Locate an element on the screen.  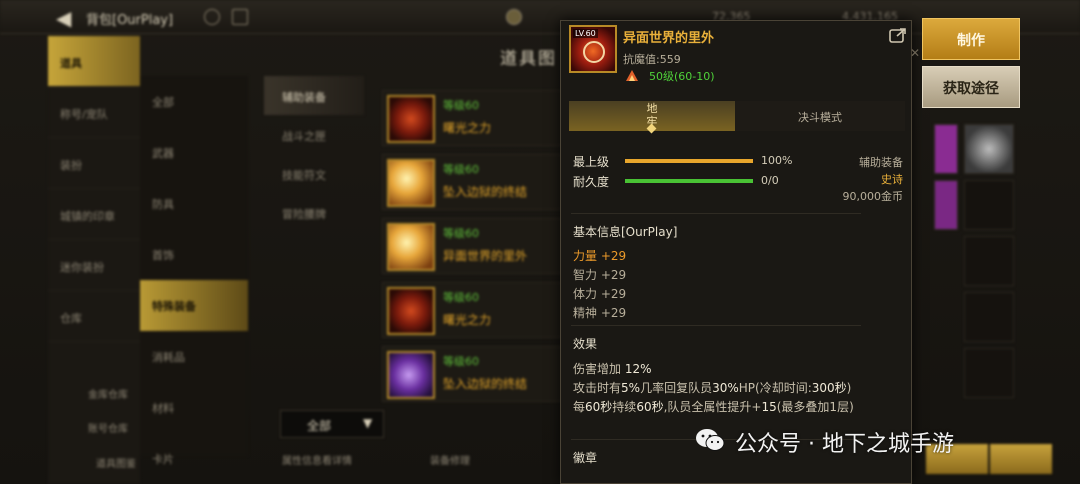
stat-intelligence: 智力 +29 is located at coordinates (600, 275).